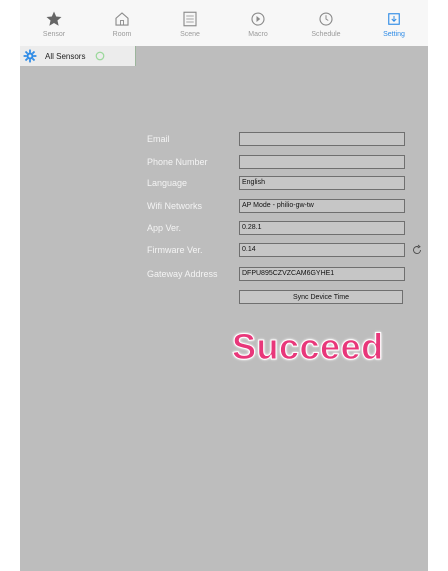 This screenshot has width=448, height=571. I want to click on app-version-value: 0.28.1, so click(322, 228).